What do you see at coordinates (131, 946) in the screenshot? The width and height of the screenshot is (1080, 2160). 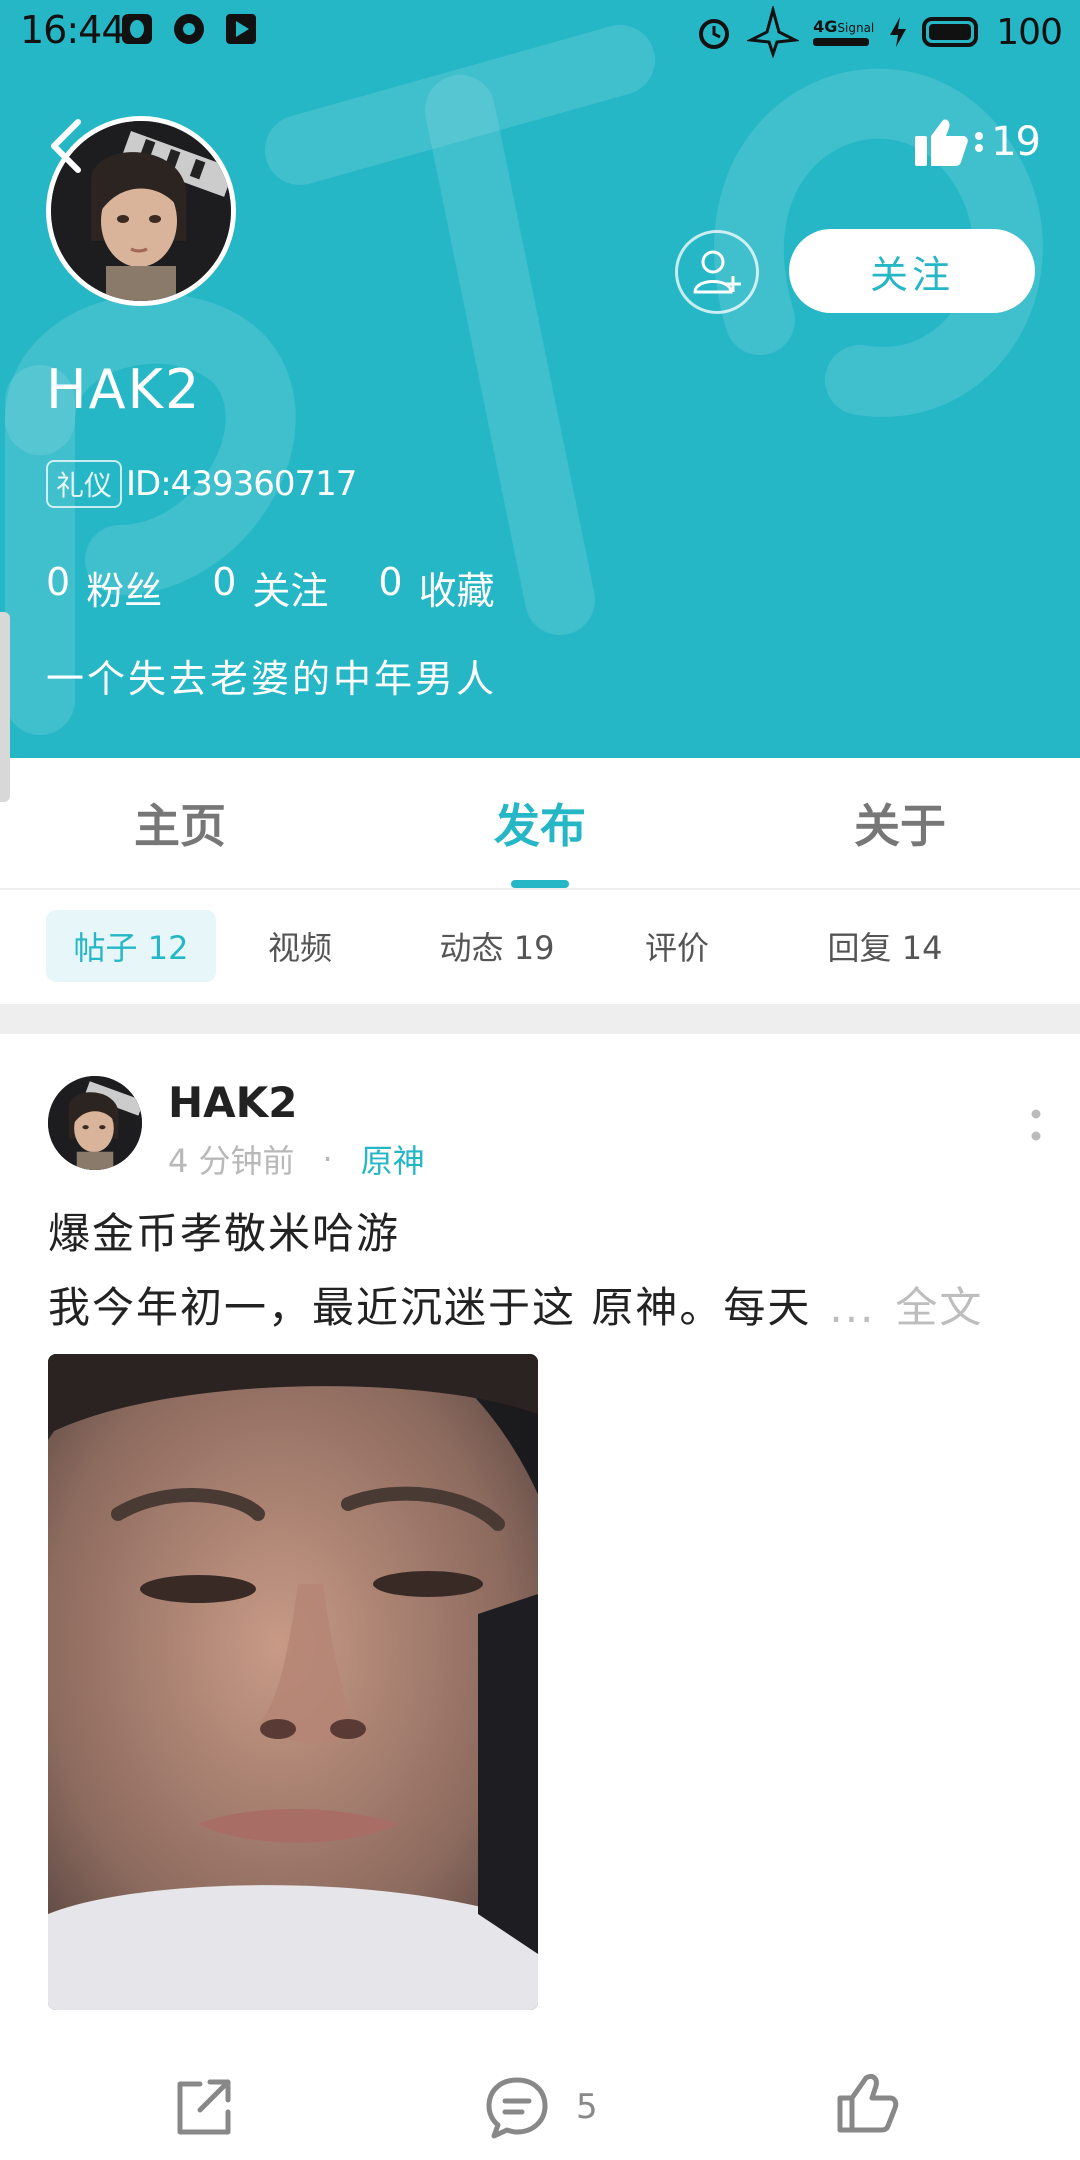 I see `subtab-posts: 帖子 12` at bounding box center [131, 946].